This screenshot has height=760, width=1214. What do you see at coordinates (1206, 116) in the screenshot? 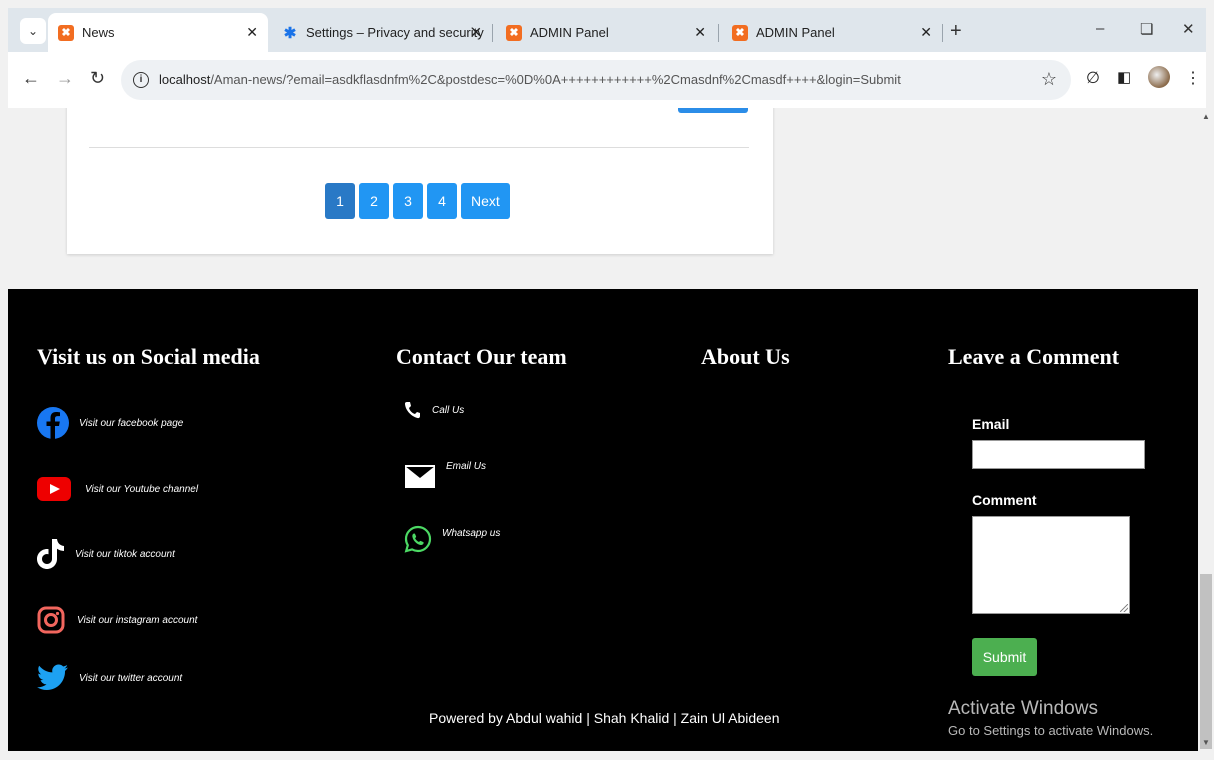
I see `scroll-up-arrow-icon: ▲` at bounding box center [1206, 116].